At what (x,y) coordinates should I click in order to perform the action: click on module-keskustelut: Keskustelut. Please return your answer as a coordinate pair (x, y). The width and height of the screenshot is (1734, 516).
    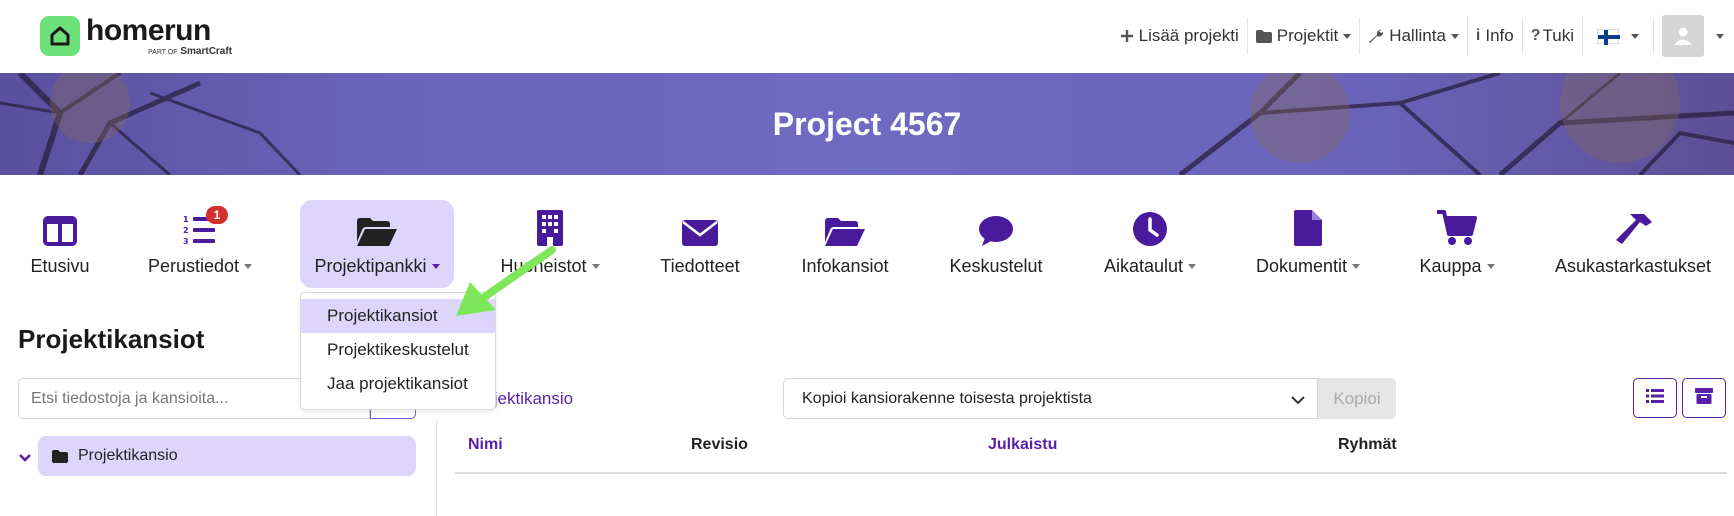
    Looking at the image, I should click on (996, 244).